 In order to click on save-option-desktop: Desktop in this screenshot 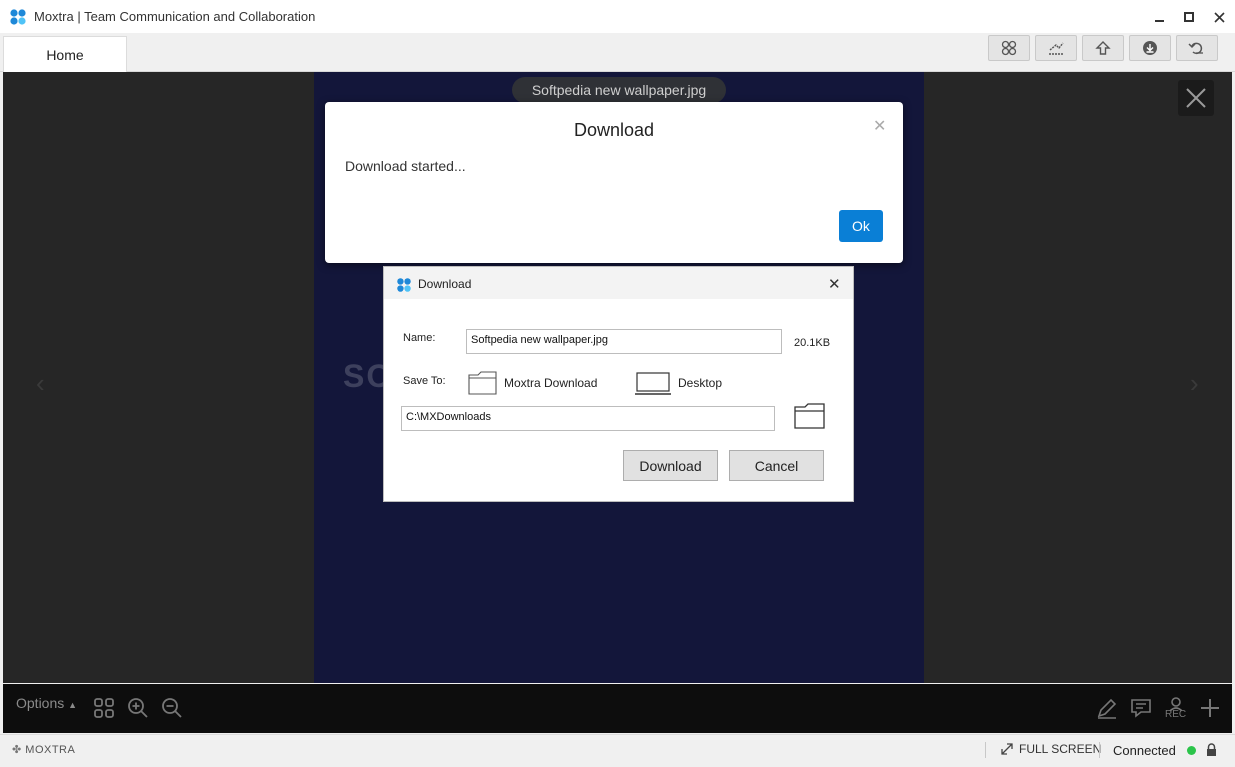, I will do `click(678, 383)`.